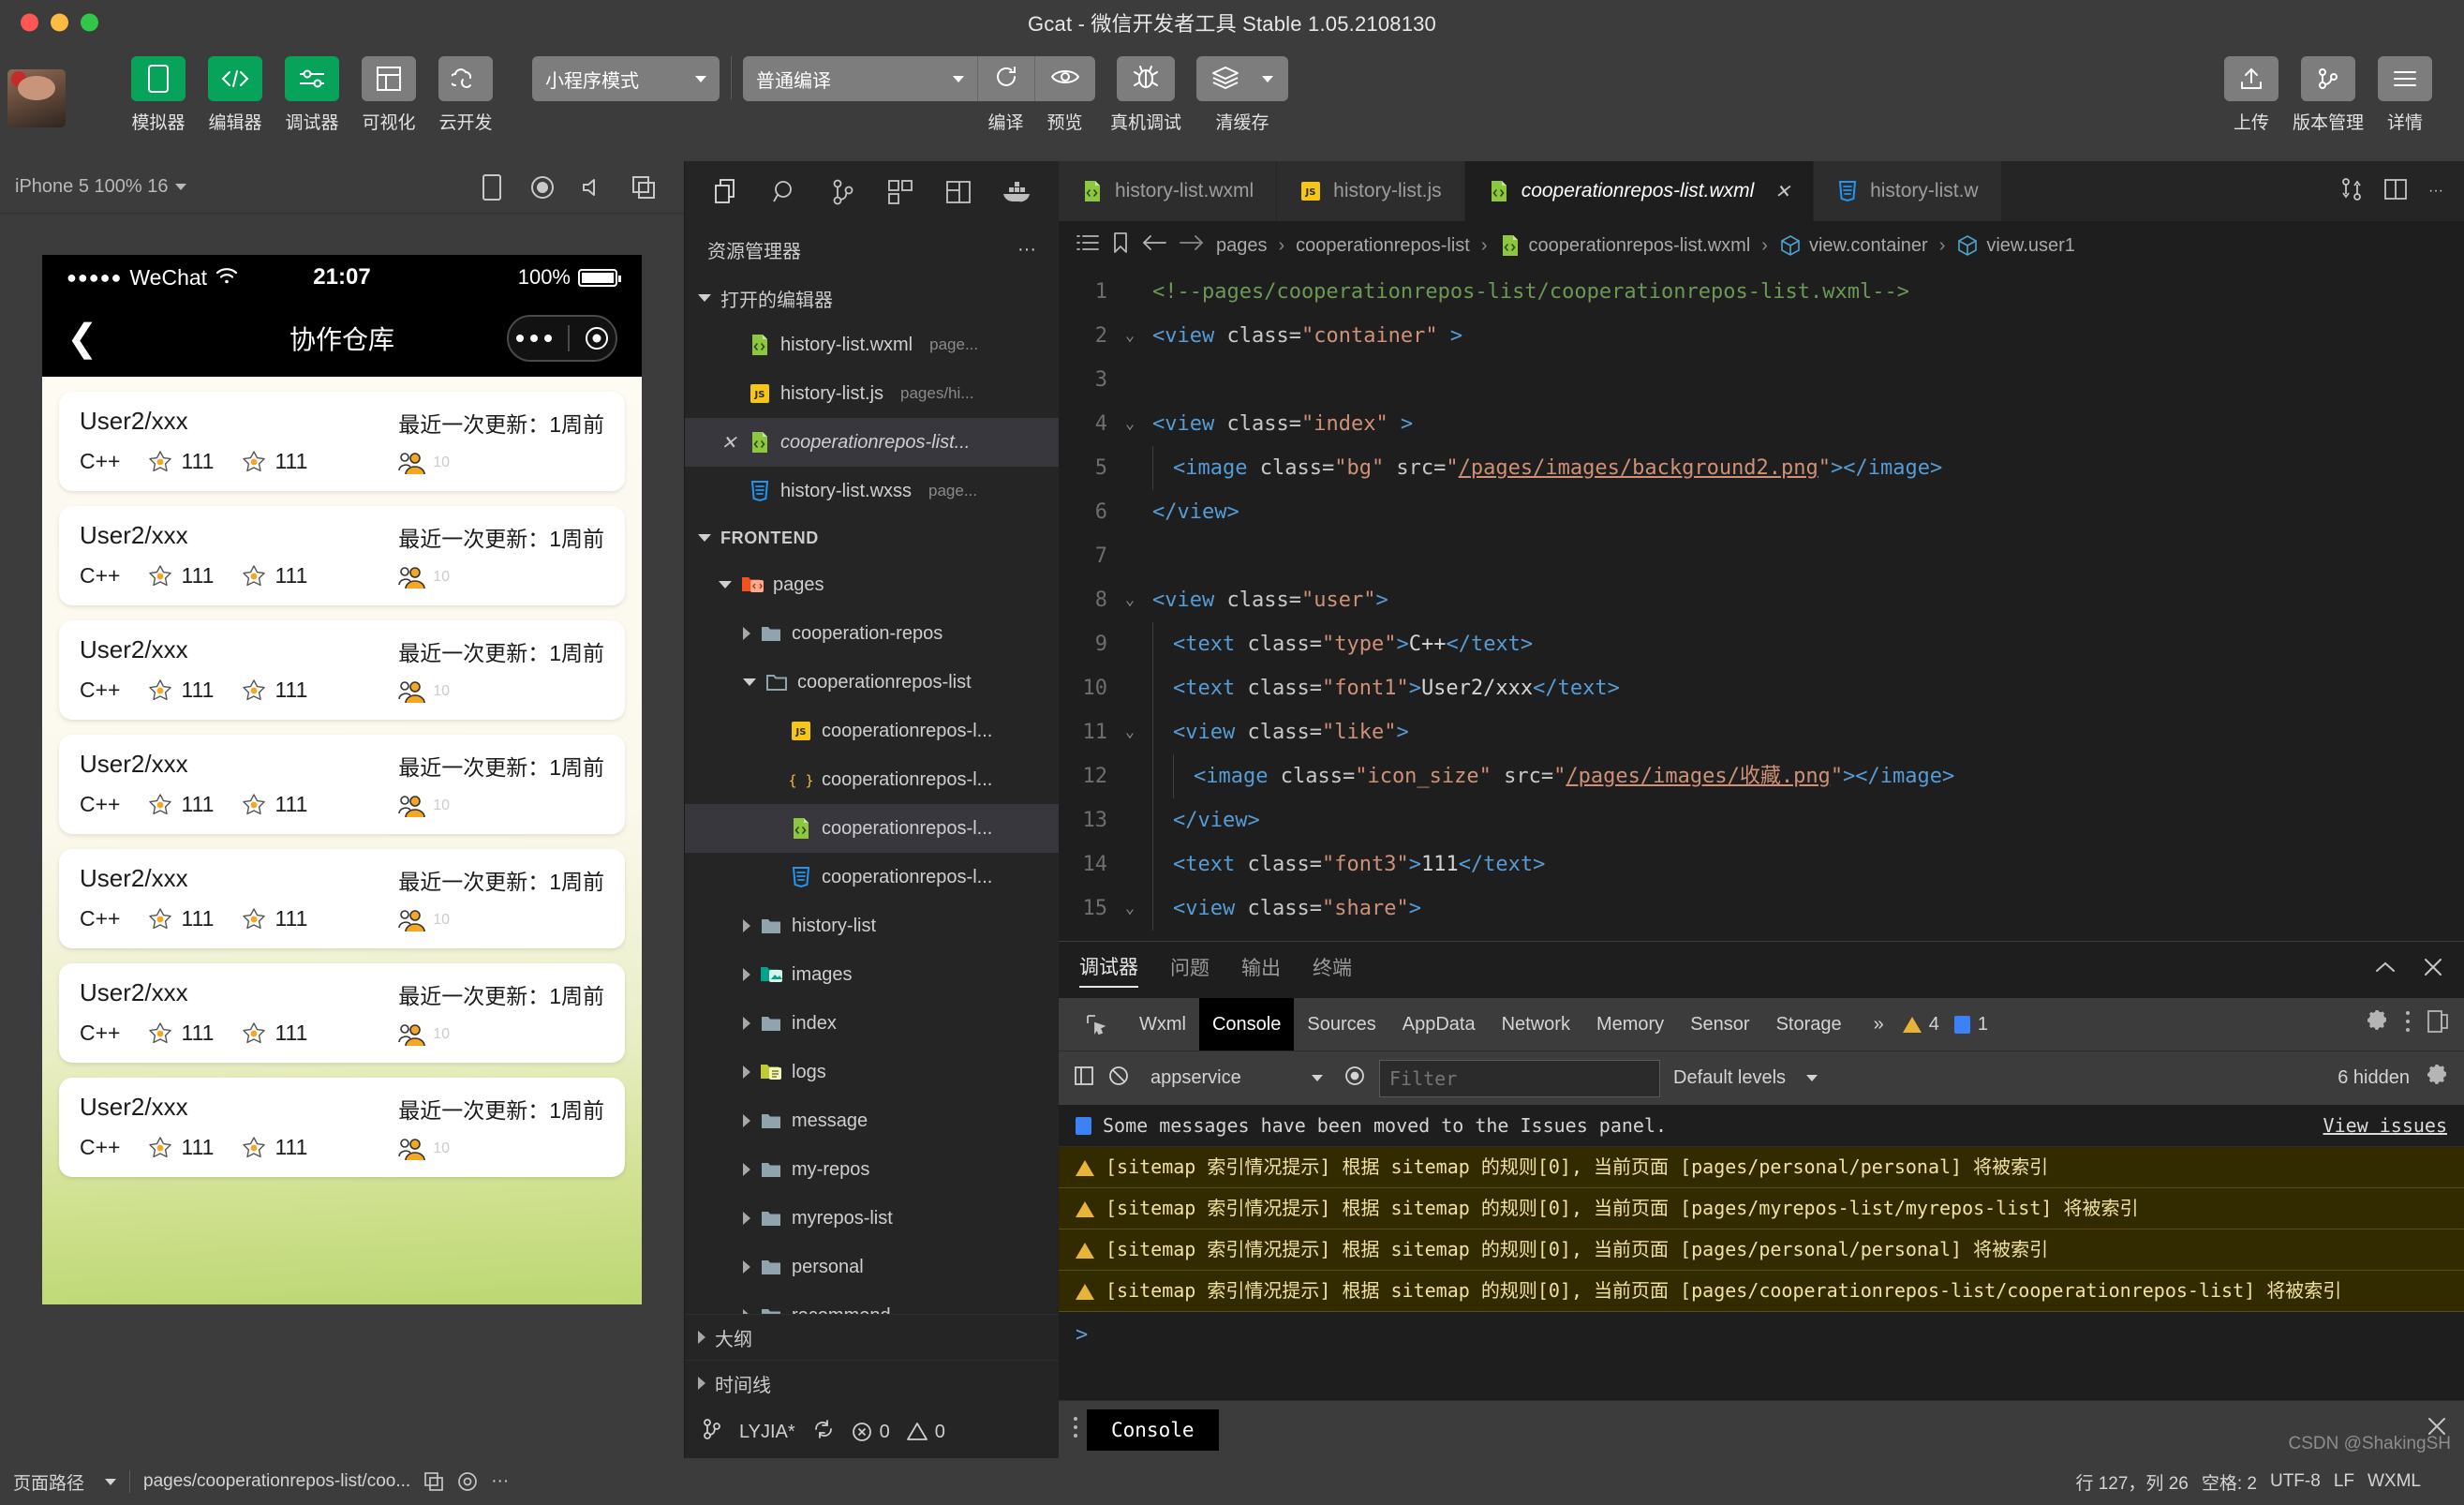 This screenshot has height=1505, width=2464. Describe the element at coordinates (1118, 1079) in the screenshot. I see `clear-console-icon` at that location.